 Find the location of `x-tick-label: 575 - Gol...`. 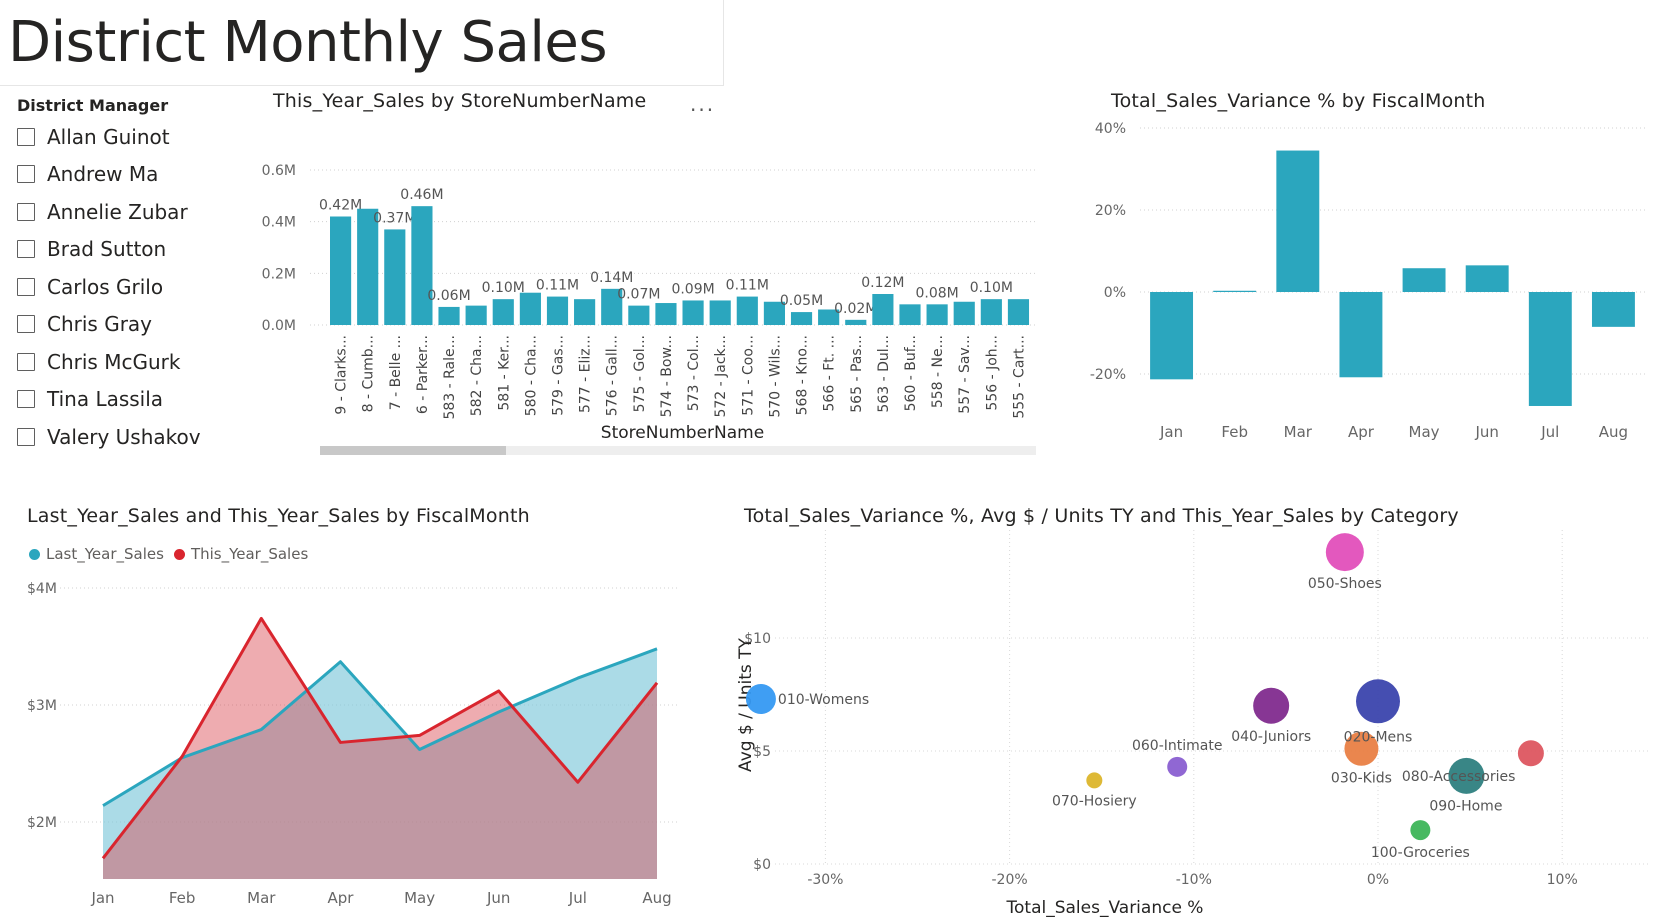

x-tick-label: 575 - Gol... is located at coordinates (640, 373).